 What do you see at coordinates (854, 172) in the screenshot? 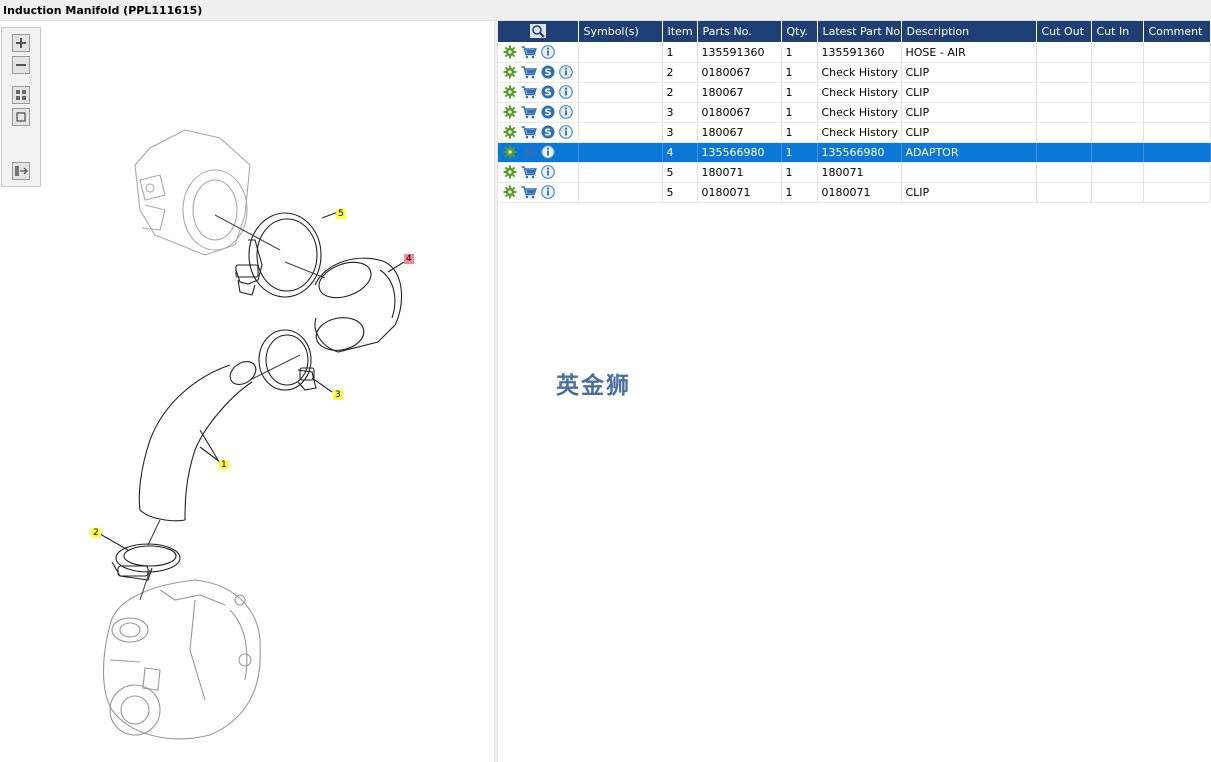
I see `table-row: 5 180071 1 180071` at bounding box center [854, 172].